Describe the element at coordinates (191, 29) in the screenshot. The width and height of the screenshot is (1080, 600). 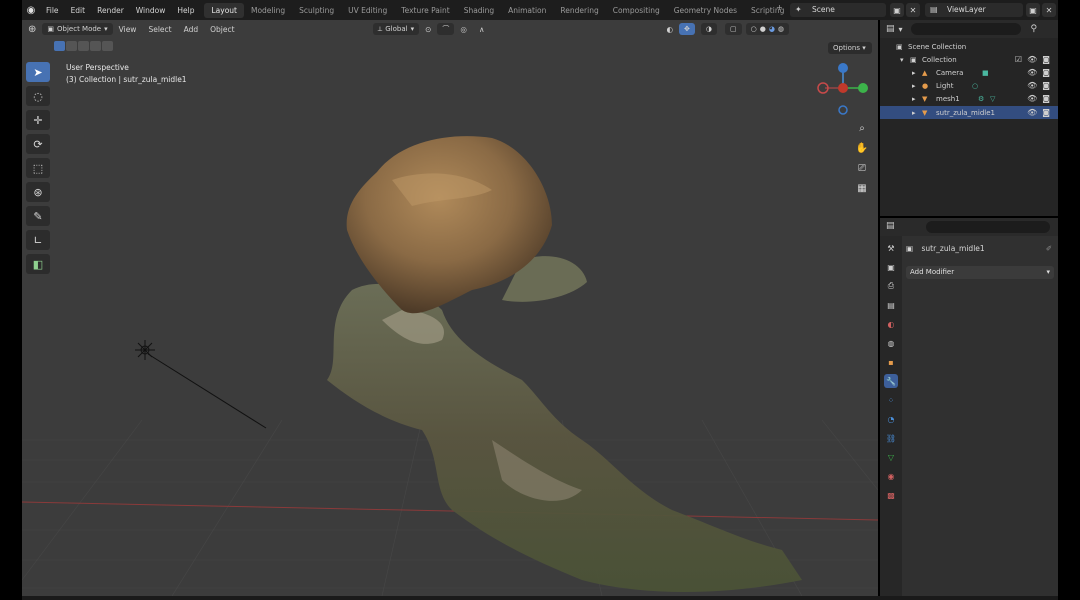
I see `menu-add: Add` at that location.